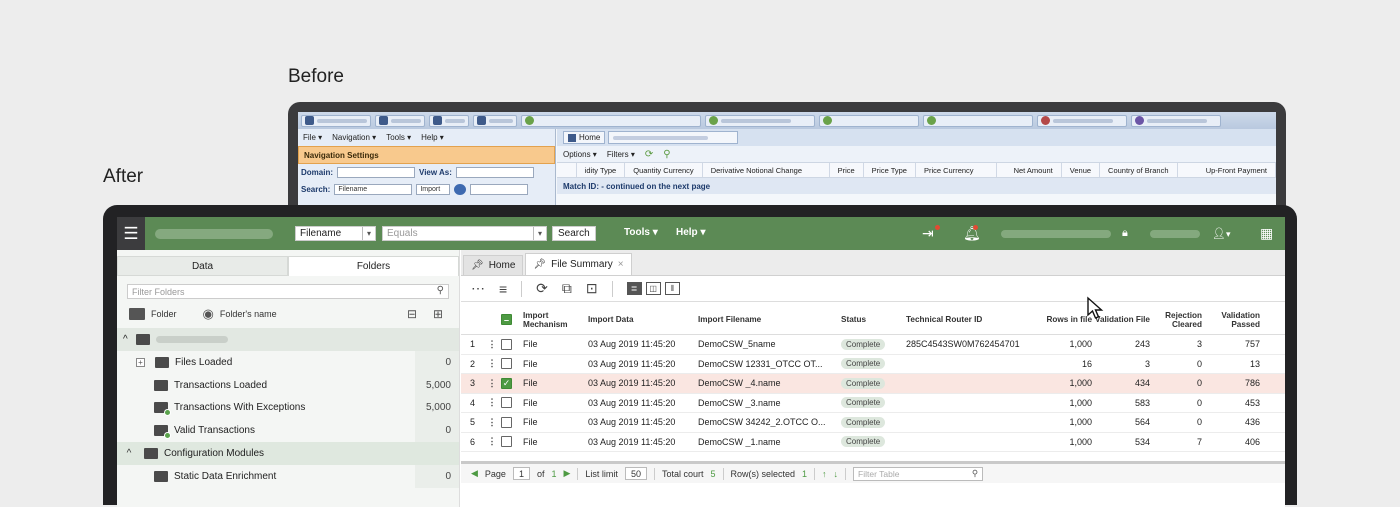 The image size is (1400, 507). I want to click on filter-icon: ≡, so click(503, 289).